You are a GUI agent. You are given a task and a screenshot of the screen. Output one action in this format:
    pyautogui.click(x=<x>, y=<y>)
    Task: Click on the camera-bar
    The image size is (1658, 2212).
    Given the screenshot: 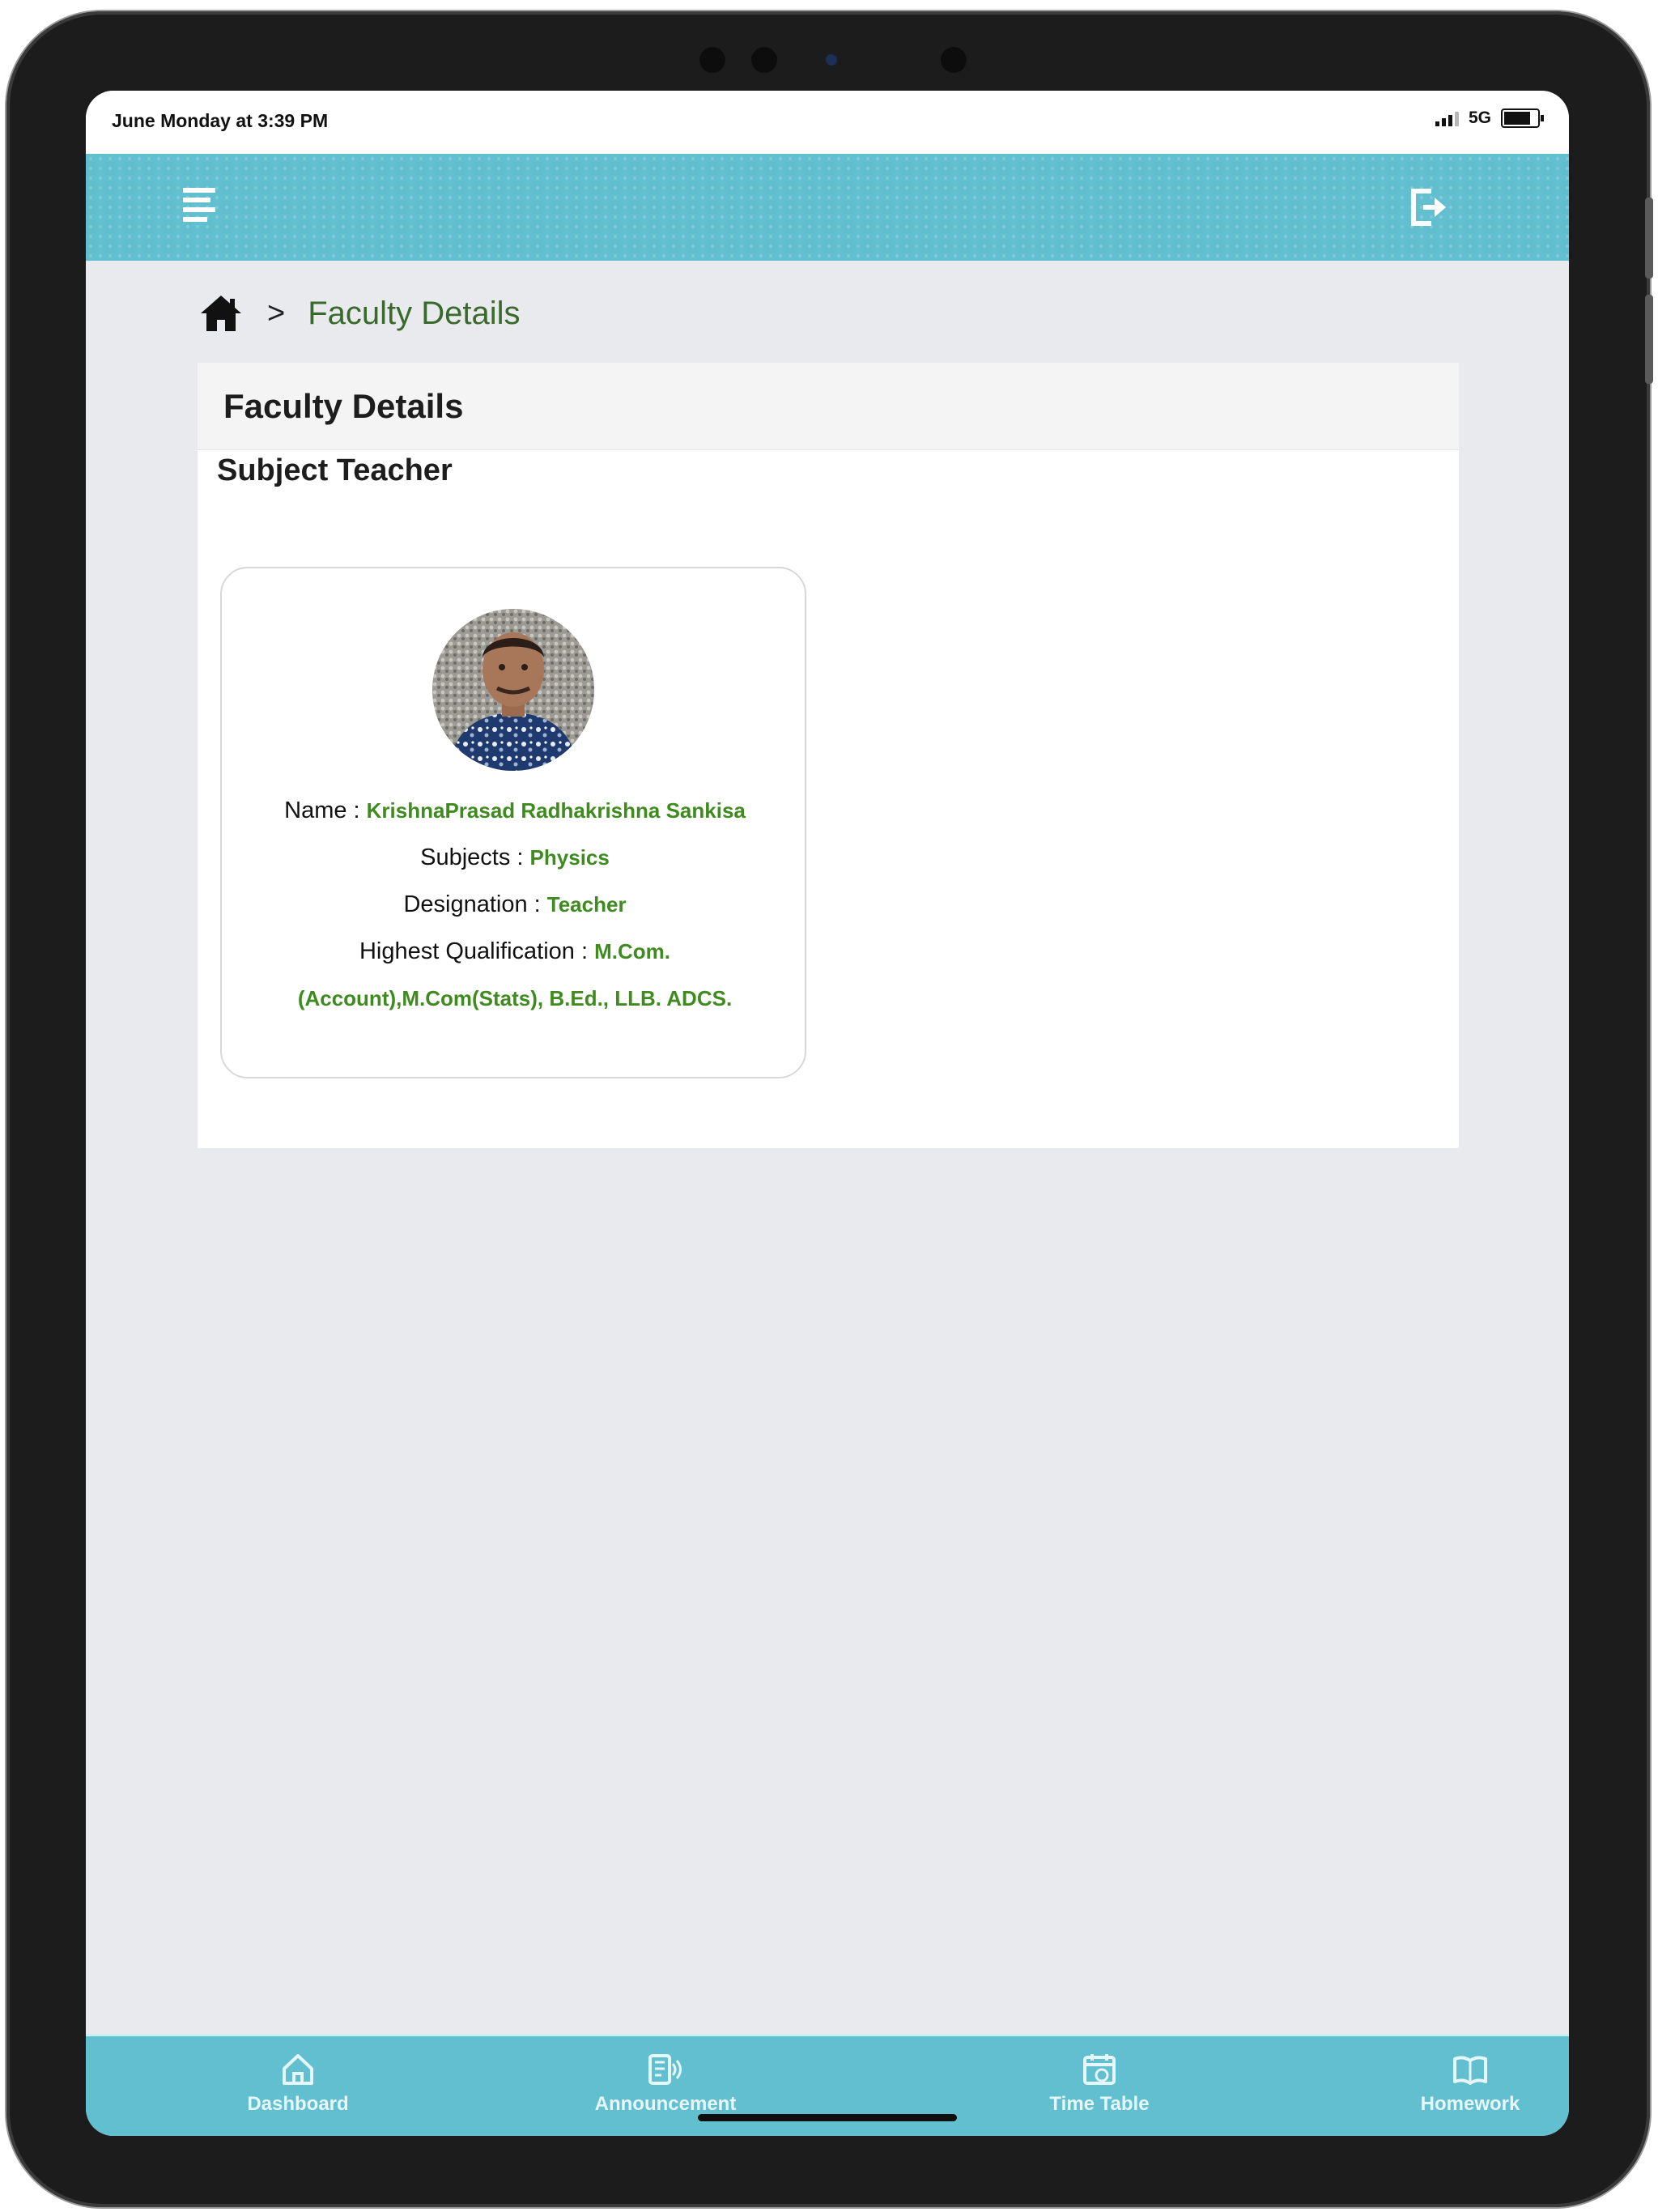 What is the action you would take?
    pyautogui.click(x=840, y=60)
    